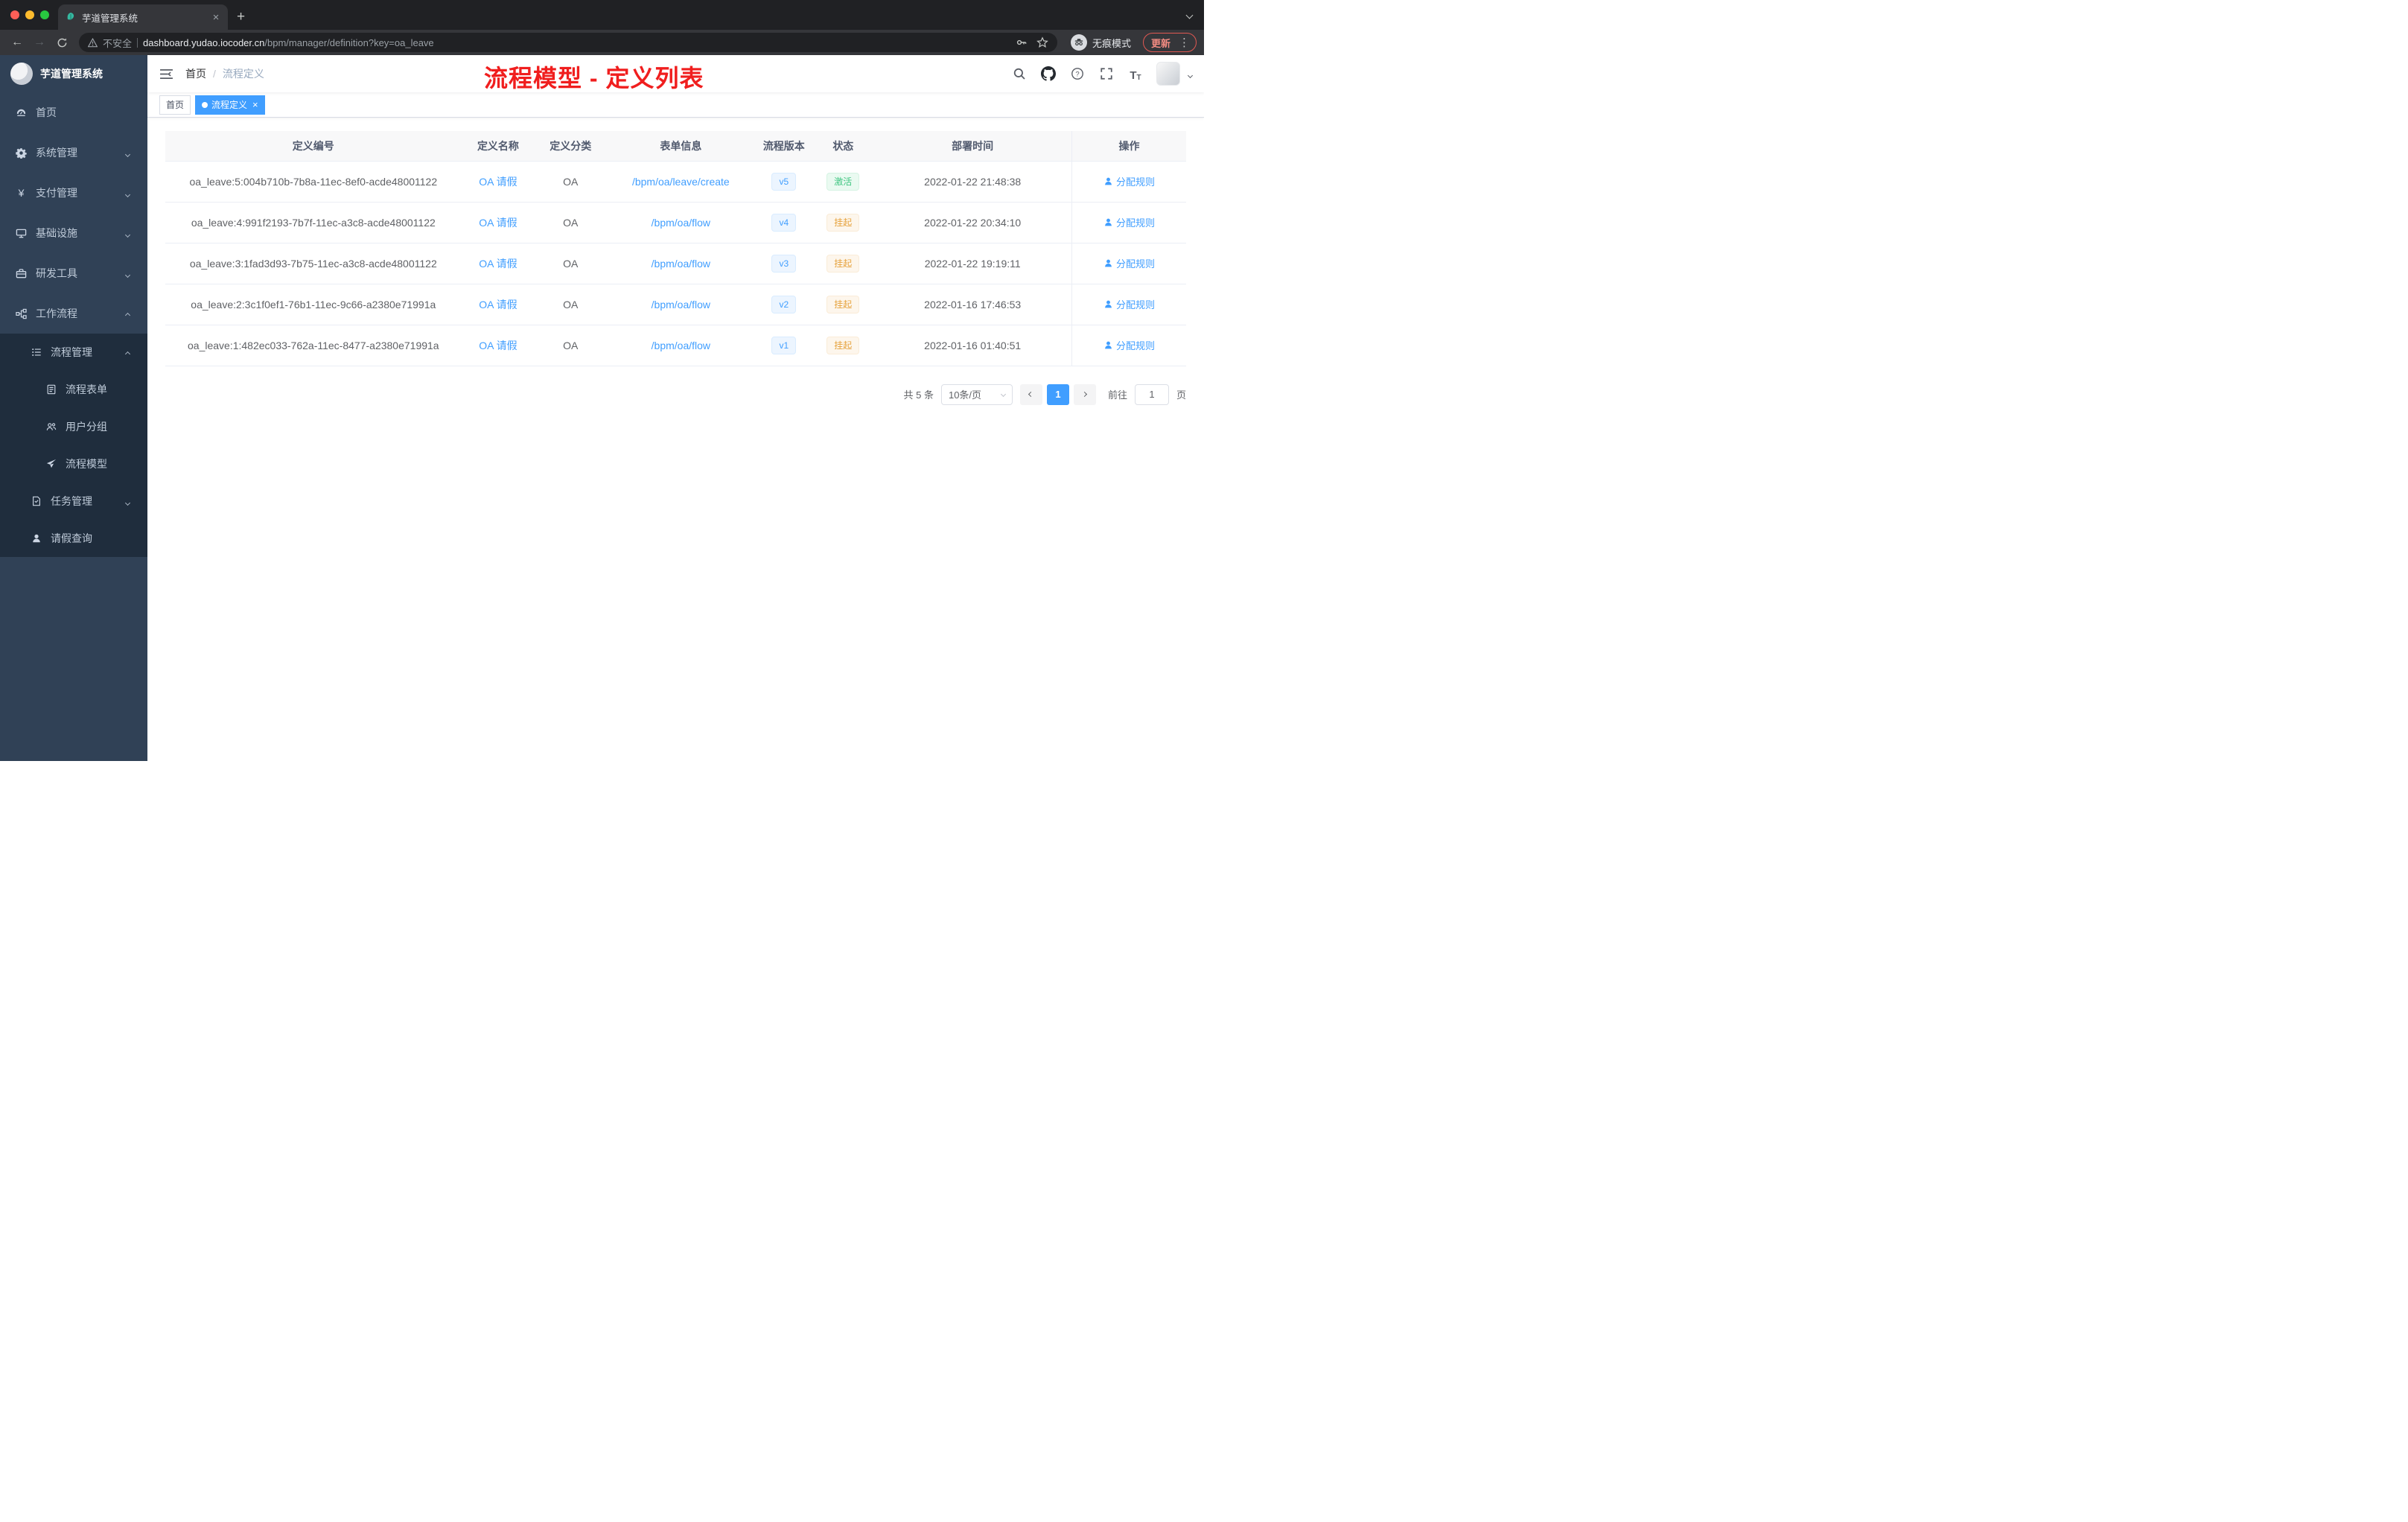 The width and height of the screenshot is (2408, 1522). What do you see at coordinates (73, 501) in the screenshot?
I see `sidebar-item-task-management: 任务管理` at bounding box center [73, 501].